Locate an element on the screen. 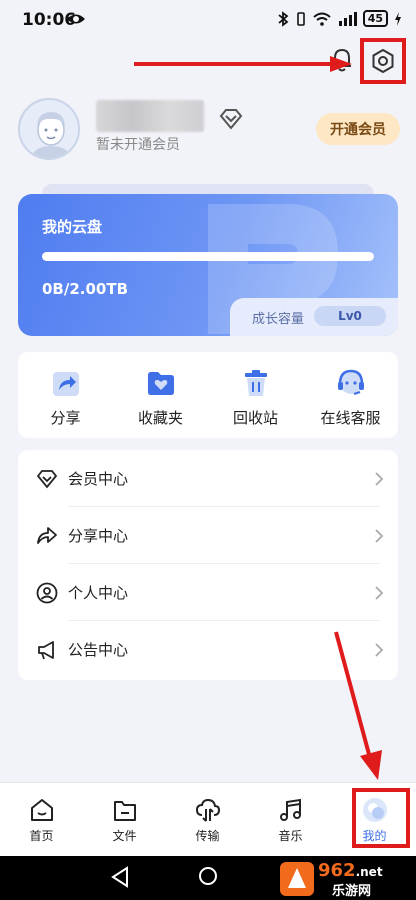 This screenshot has width=416, height=900. watermark-brand-line: 962 .net is located at coordinates (350, 870).